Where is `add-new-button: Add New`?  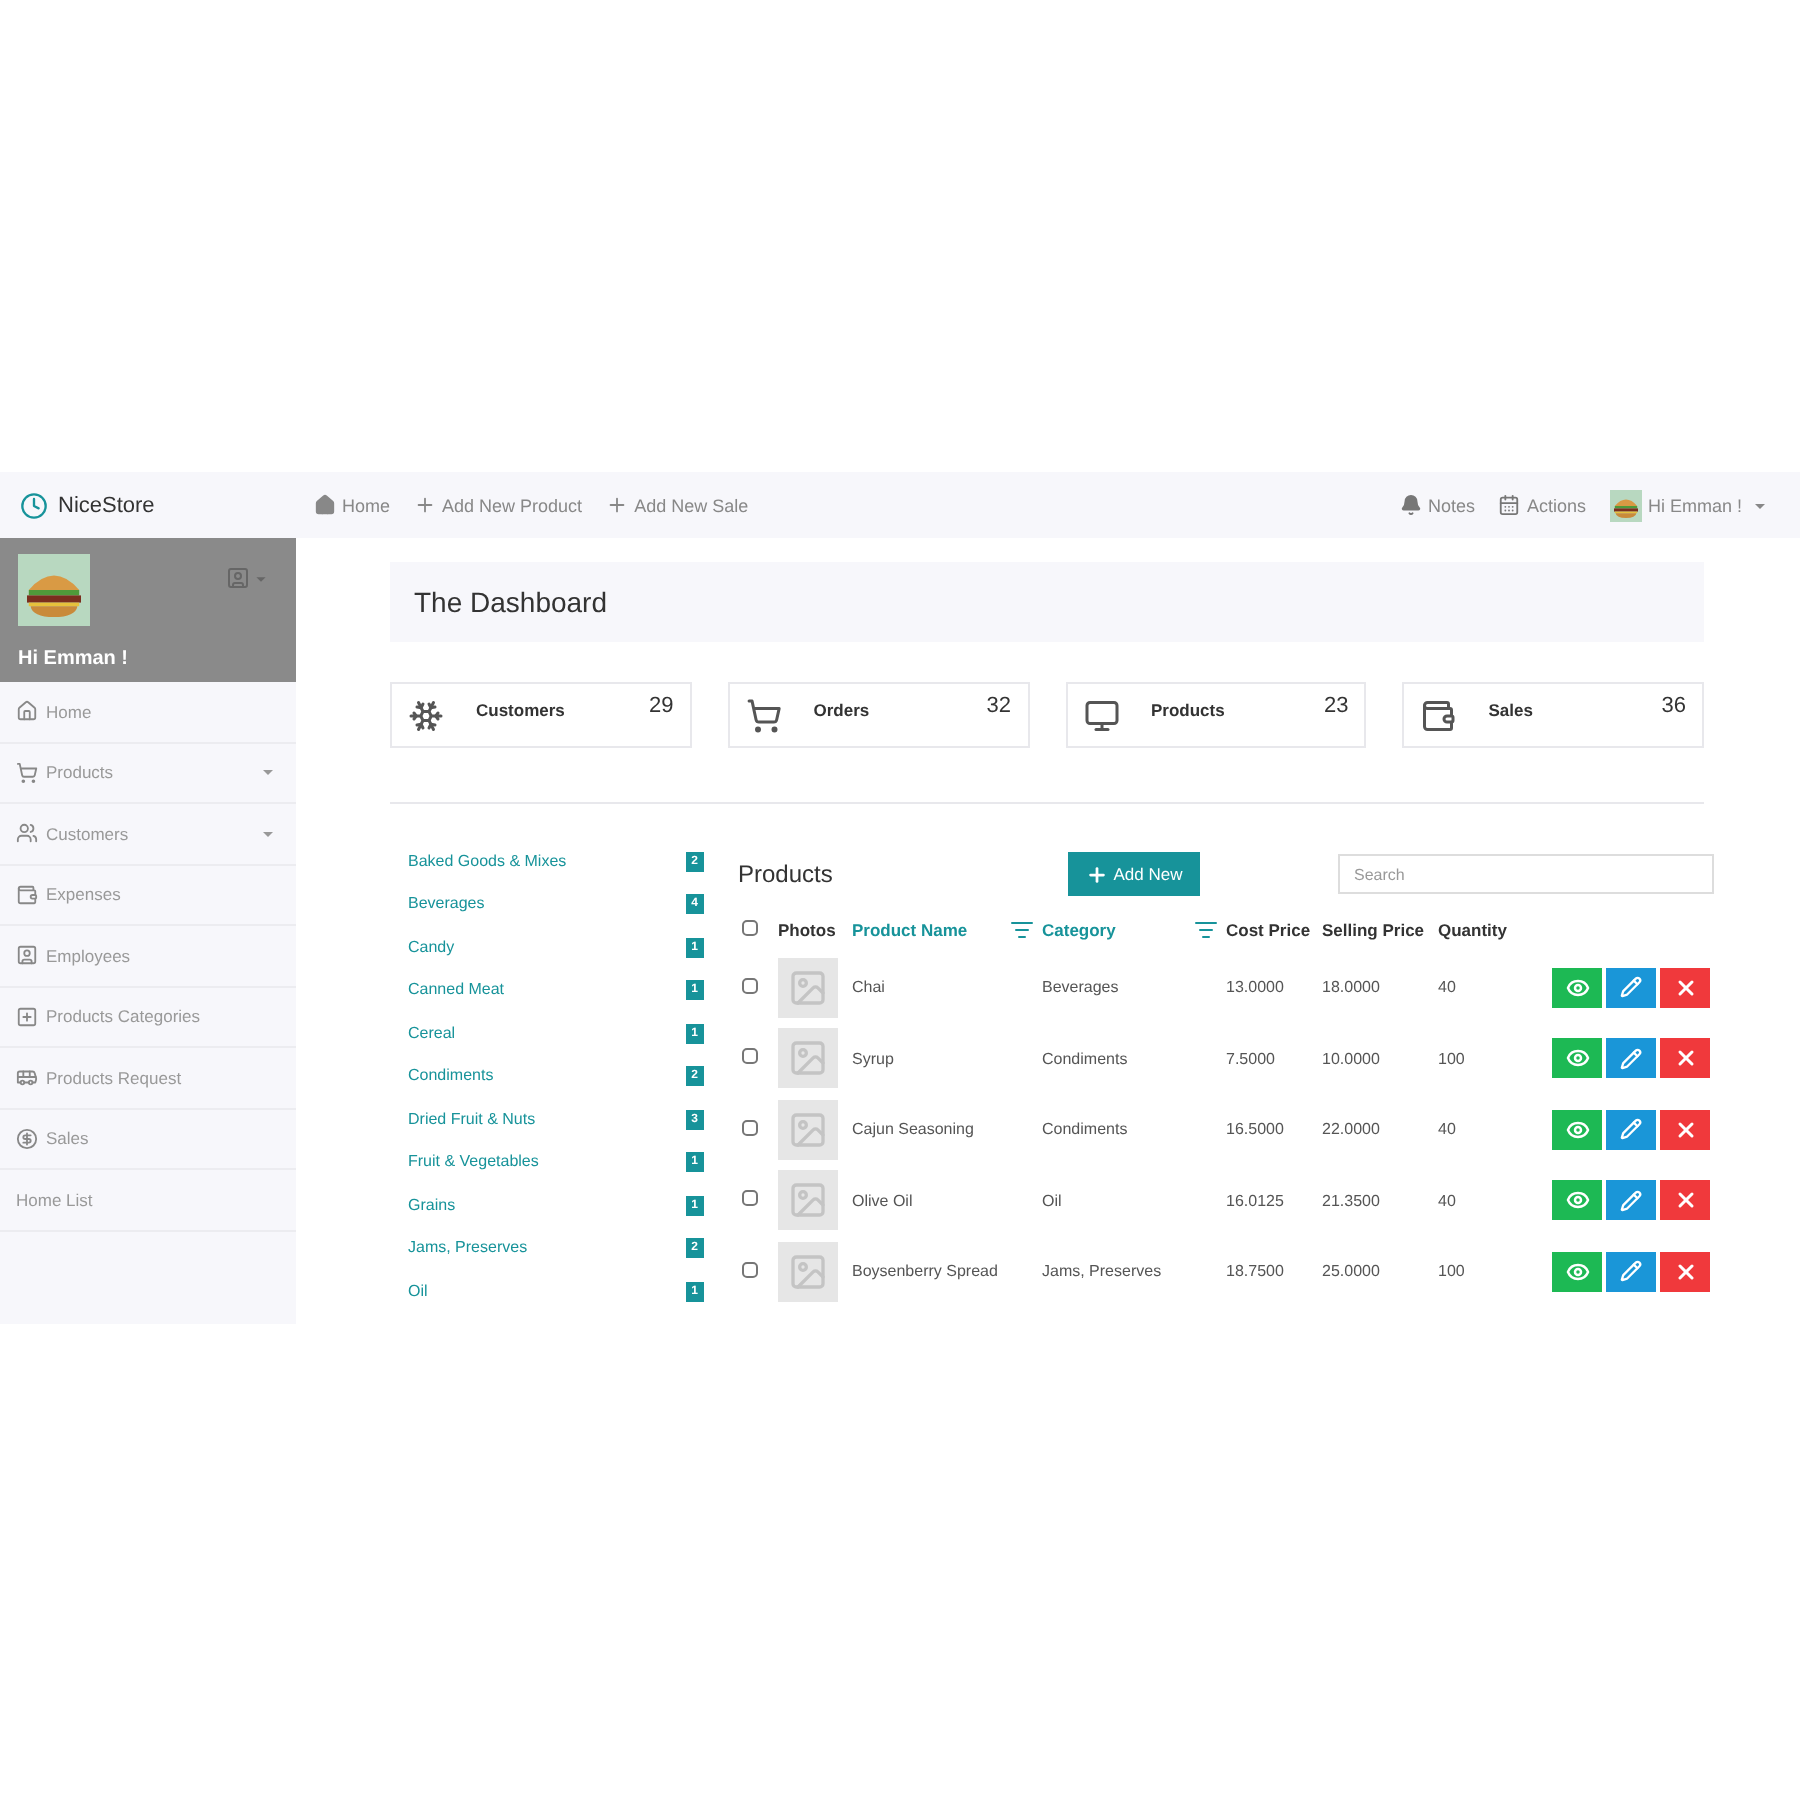
add-new-button: Add New is located at coordinates (1134, 874).